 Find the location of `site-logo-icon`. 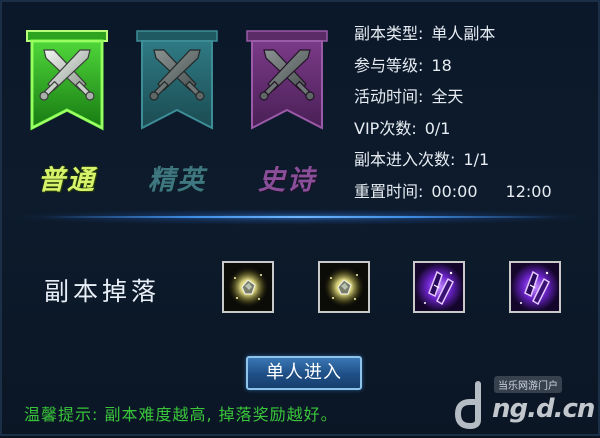

site-logo-icon is located at coordinates (467, 405).